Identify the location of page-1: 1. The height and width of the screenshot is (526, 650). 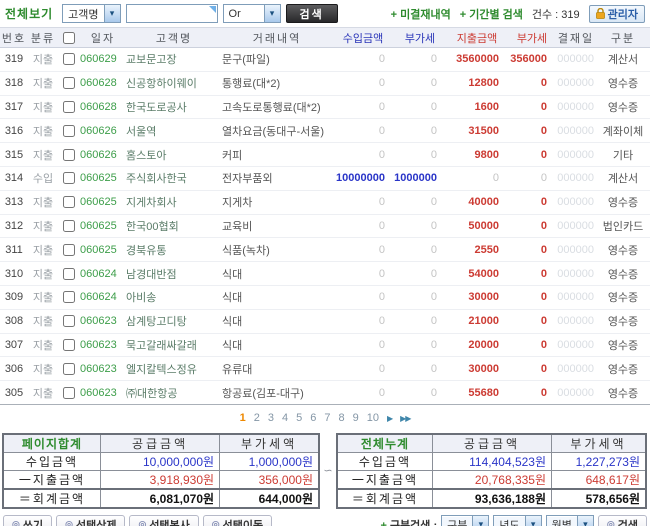
(243, 418).